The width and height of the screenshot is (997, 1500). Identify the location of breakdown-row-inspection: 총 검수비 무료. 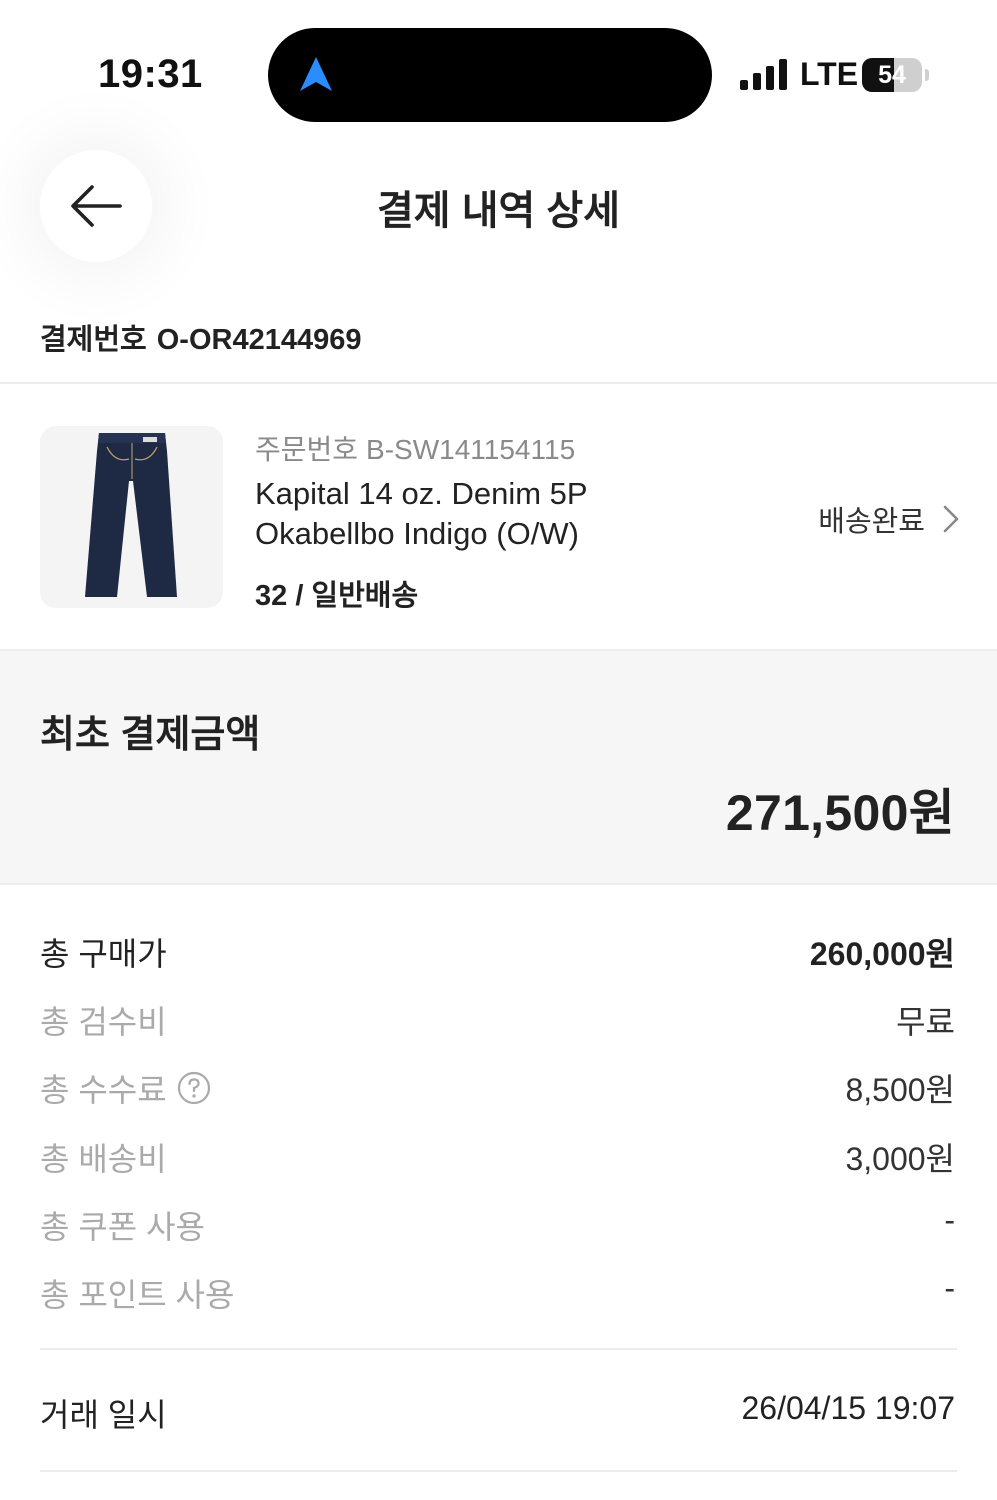
(497, 1013).